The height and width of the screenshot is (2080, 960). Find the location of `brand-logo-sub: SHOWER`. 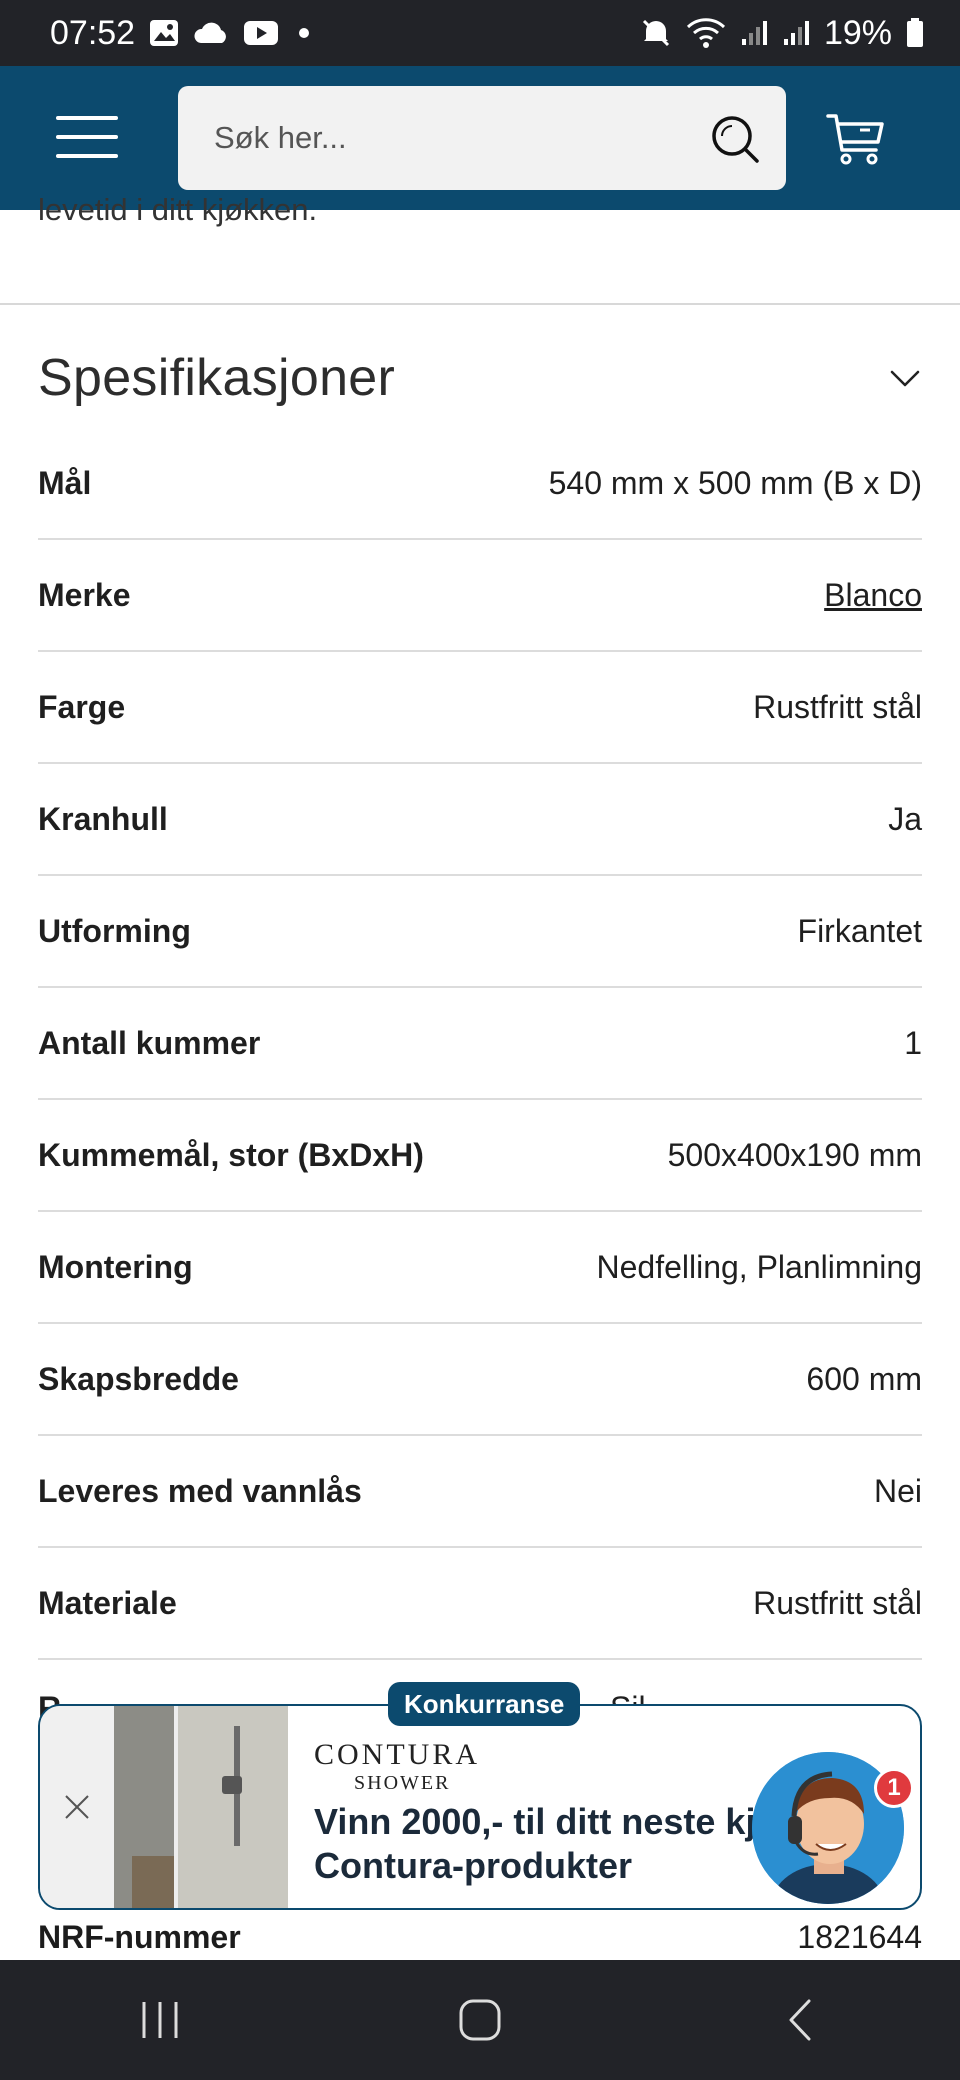

brand-logo-sub: SHOWER is located at coordinates (402, 1783).